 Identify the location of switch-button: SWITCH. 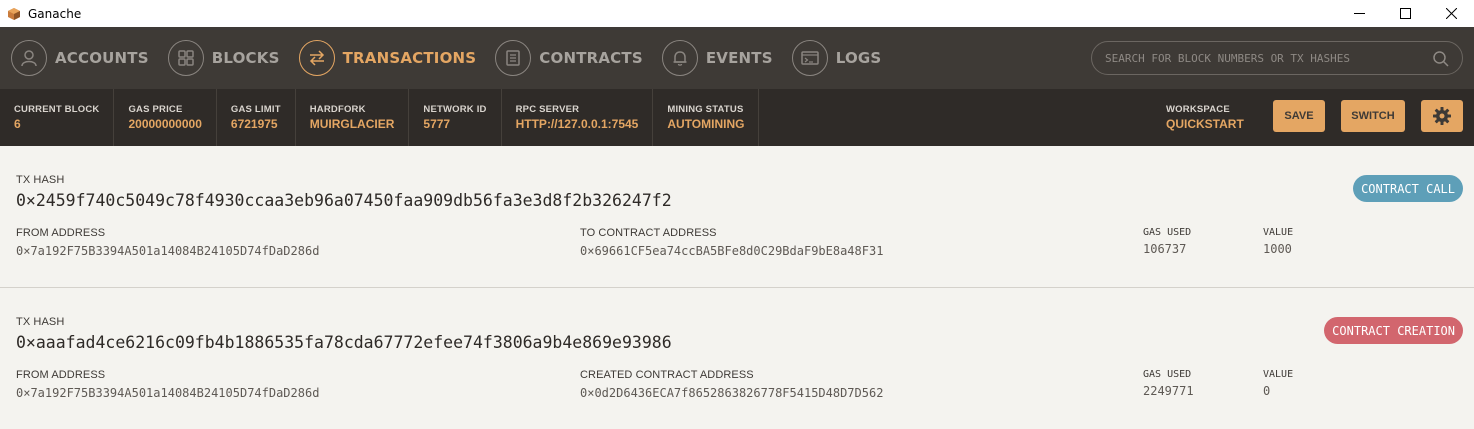
(1373, 116).